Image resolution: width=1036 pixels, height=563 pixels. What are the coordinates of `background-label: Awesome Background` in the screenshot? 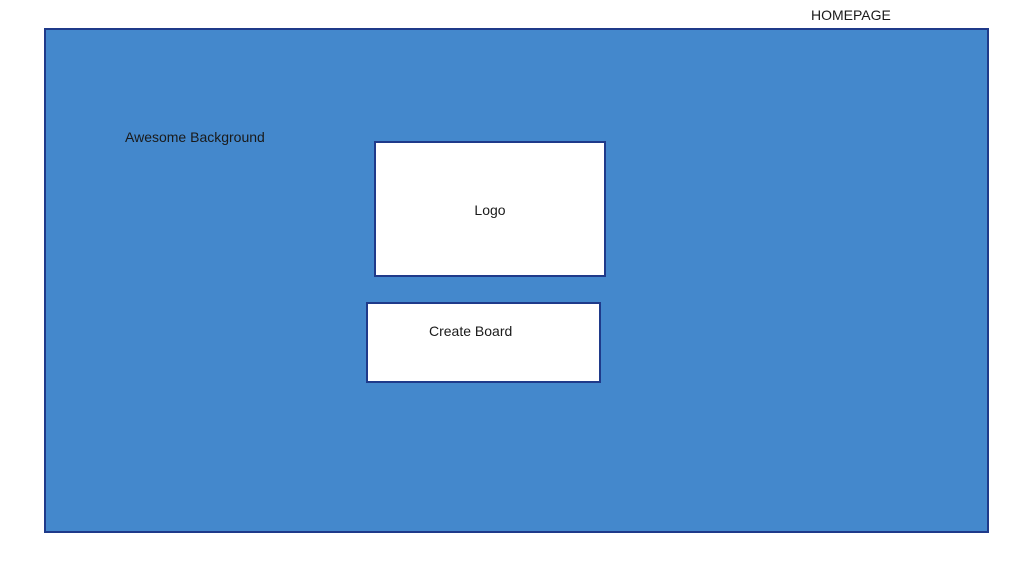 It's located at (195, 137).